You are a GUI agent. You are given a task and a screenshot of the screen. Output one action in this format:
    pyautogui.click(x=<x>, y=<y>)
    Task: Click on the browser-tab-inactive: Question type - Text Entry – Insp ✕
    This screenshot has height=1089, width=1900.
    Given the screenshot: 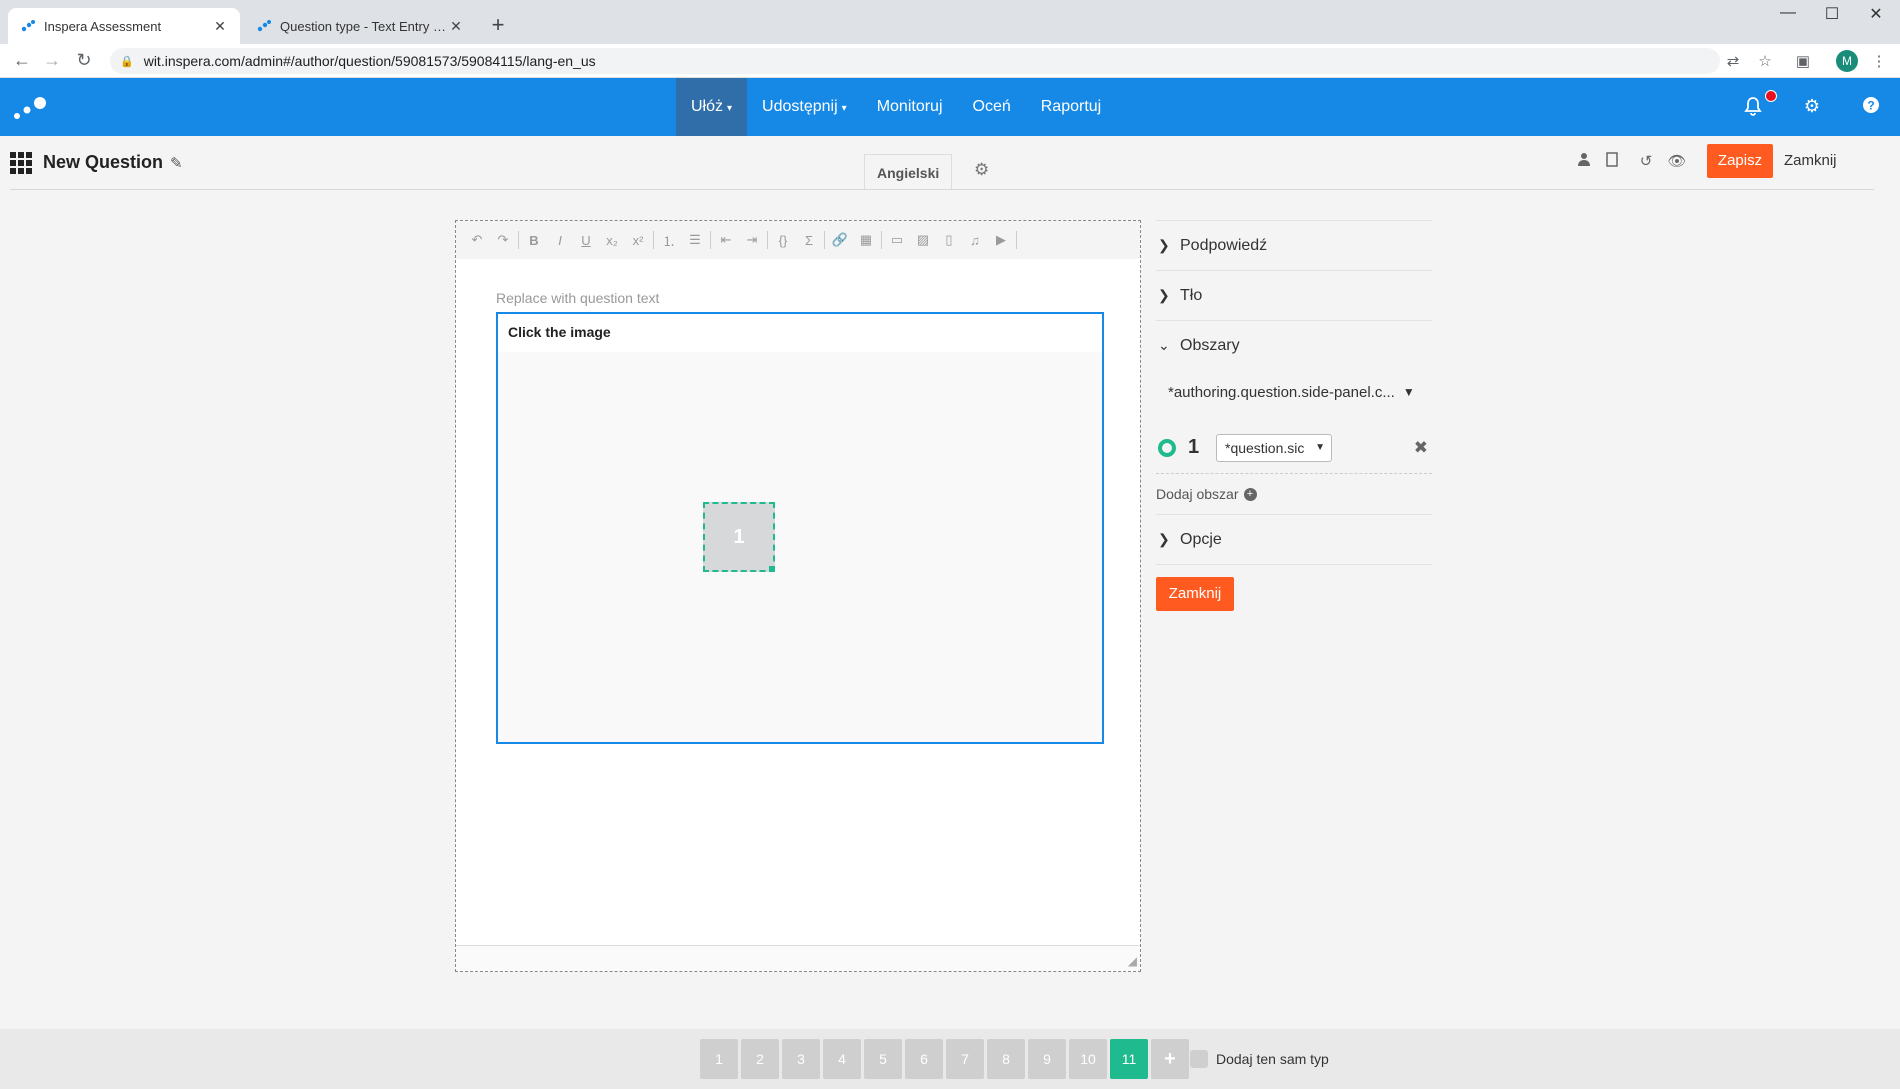 What is the action you would take?
    pyautogui.click(x=360, y=26)
    